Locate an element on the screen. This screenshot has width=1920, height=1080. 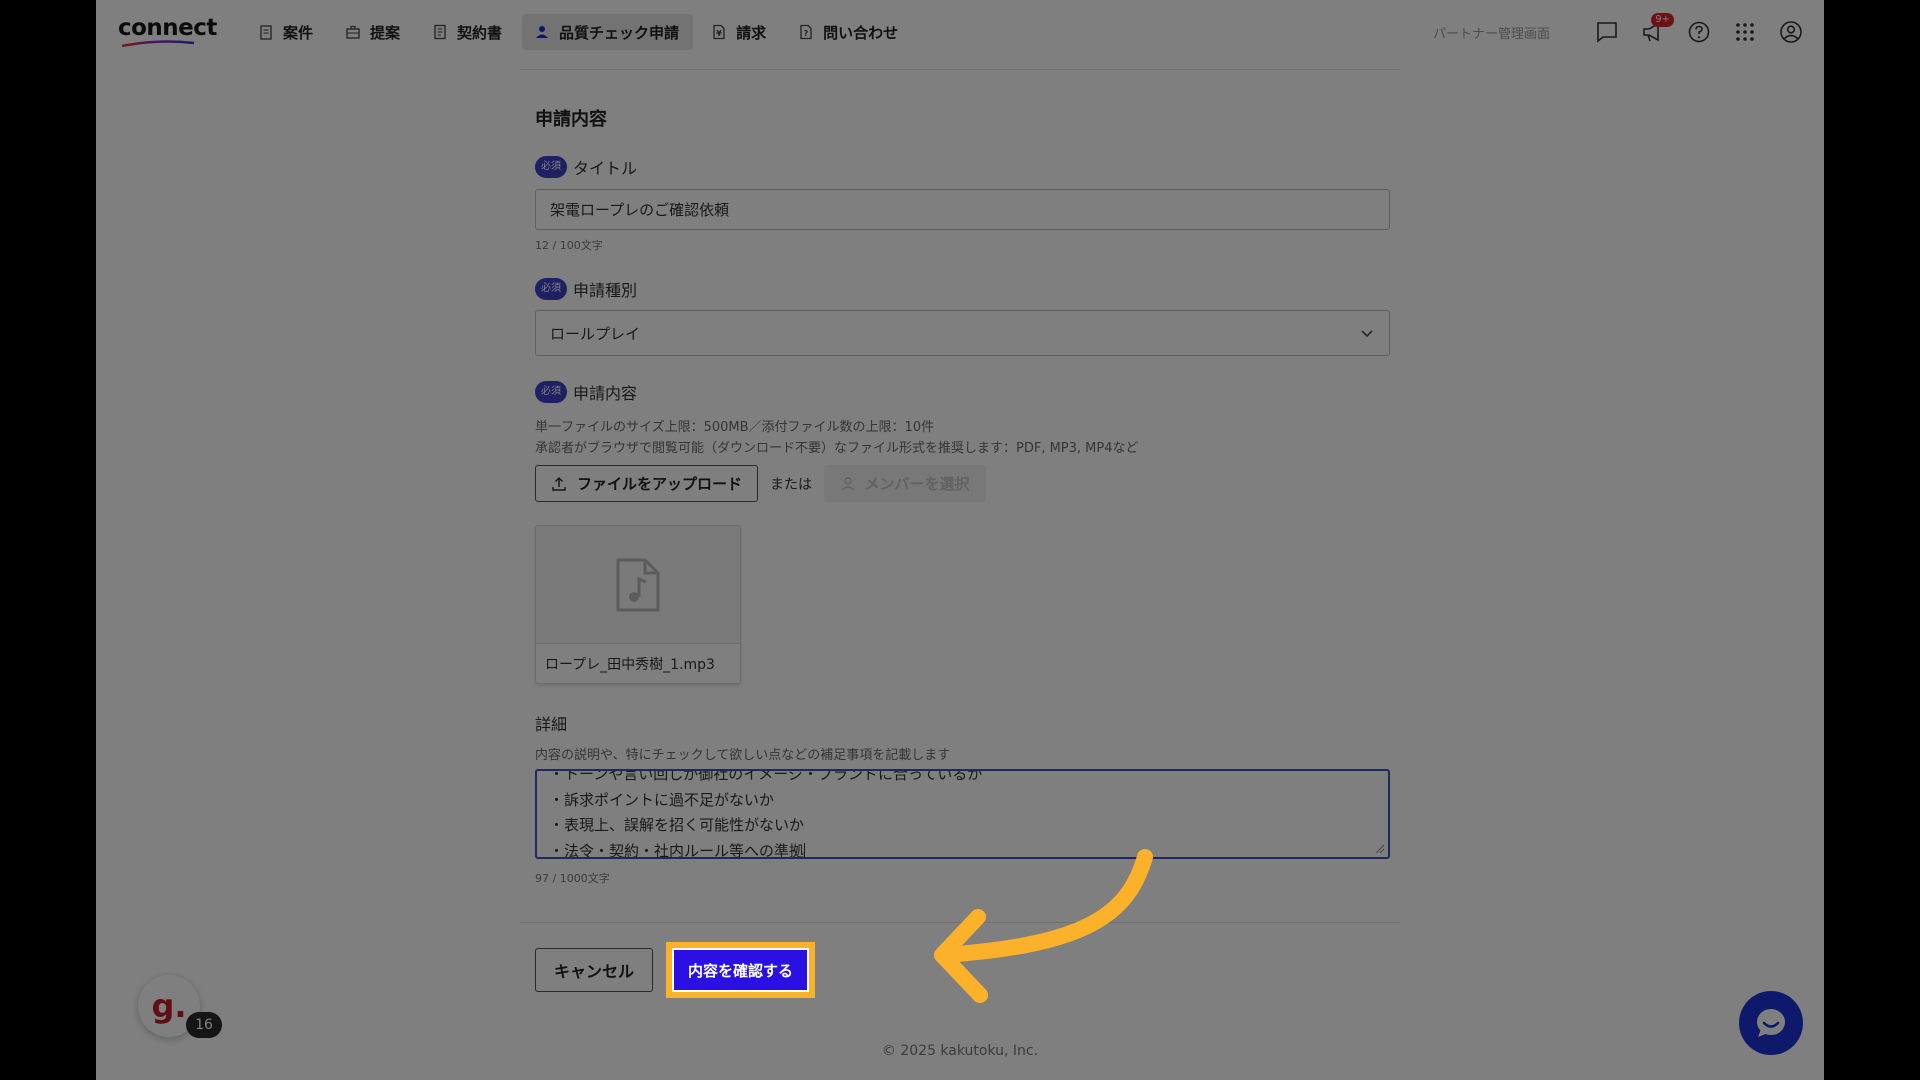
detail-help: 内容の説明や、特にチェックして欲しい点などの補足事項を記載します is located at coordinates (743, 755).